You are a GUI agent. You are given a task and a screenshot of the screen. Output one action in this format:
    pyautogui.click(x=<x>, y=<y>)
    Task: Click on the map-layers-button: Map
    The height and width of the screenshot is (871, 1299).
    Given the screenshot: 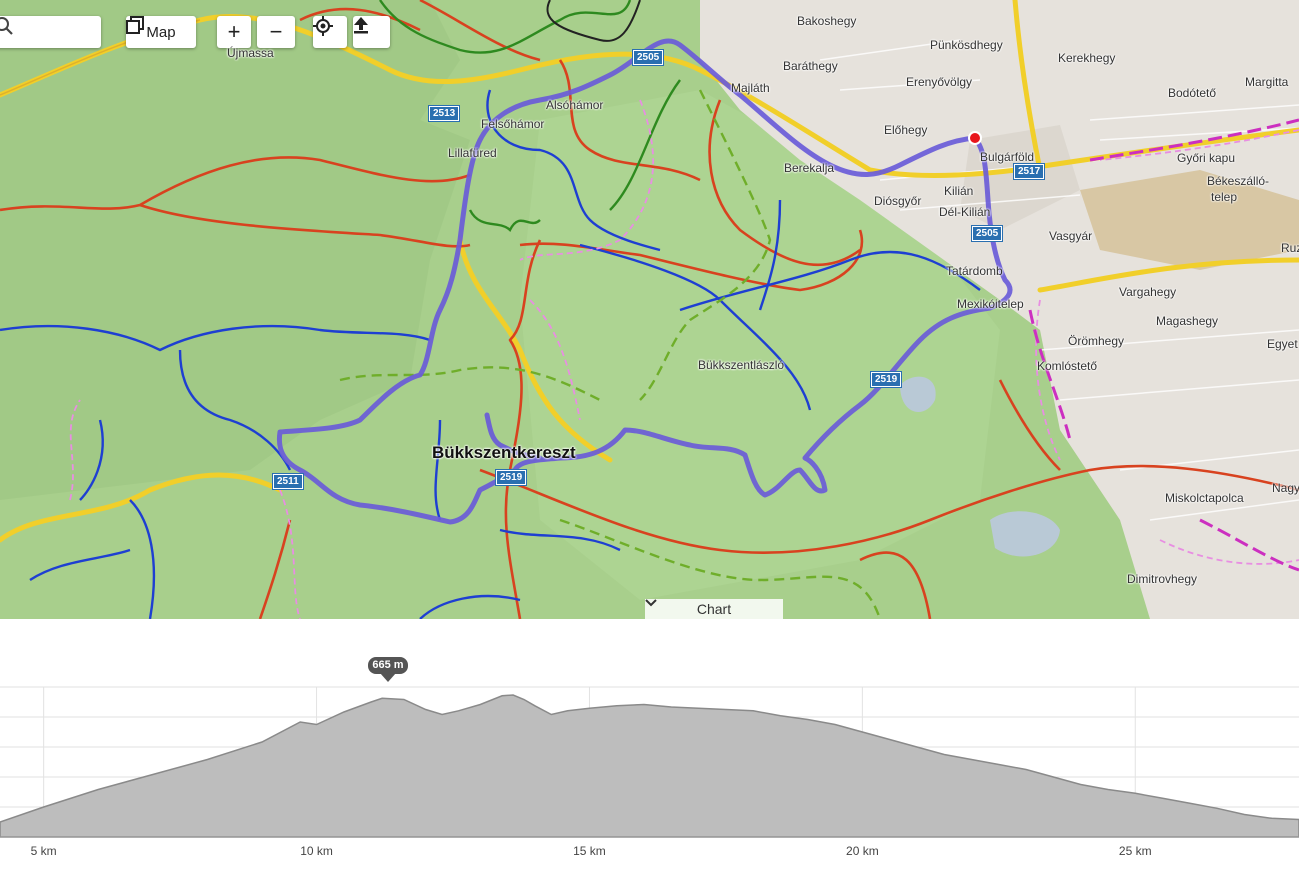 What is the action you would take?
    pyautogui.click(x=161, y=32)
    